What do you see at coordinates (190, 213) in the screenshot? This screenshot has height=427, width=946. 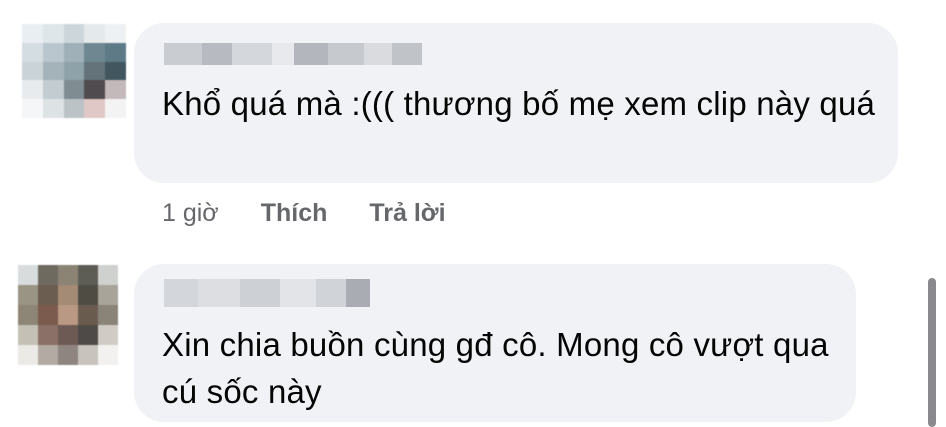 I see `comment-timestamp: 1 giờ` at bounding box center [190, 213].